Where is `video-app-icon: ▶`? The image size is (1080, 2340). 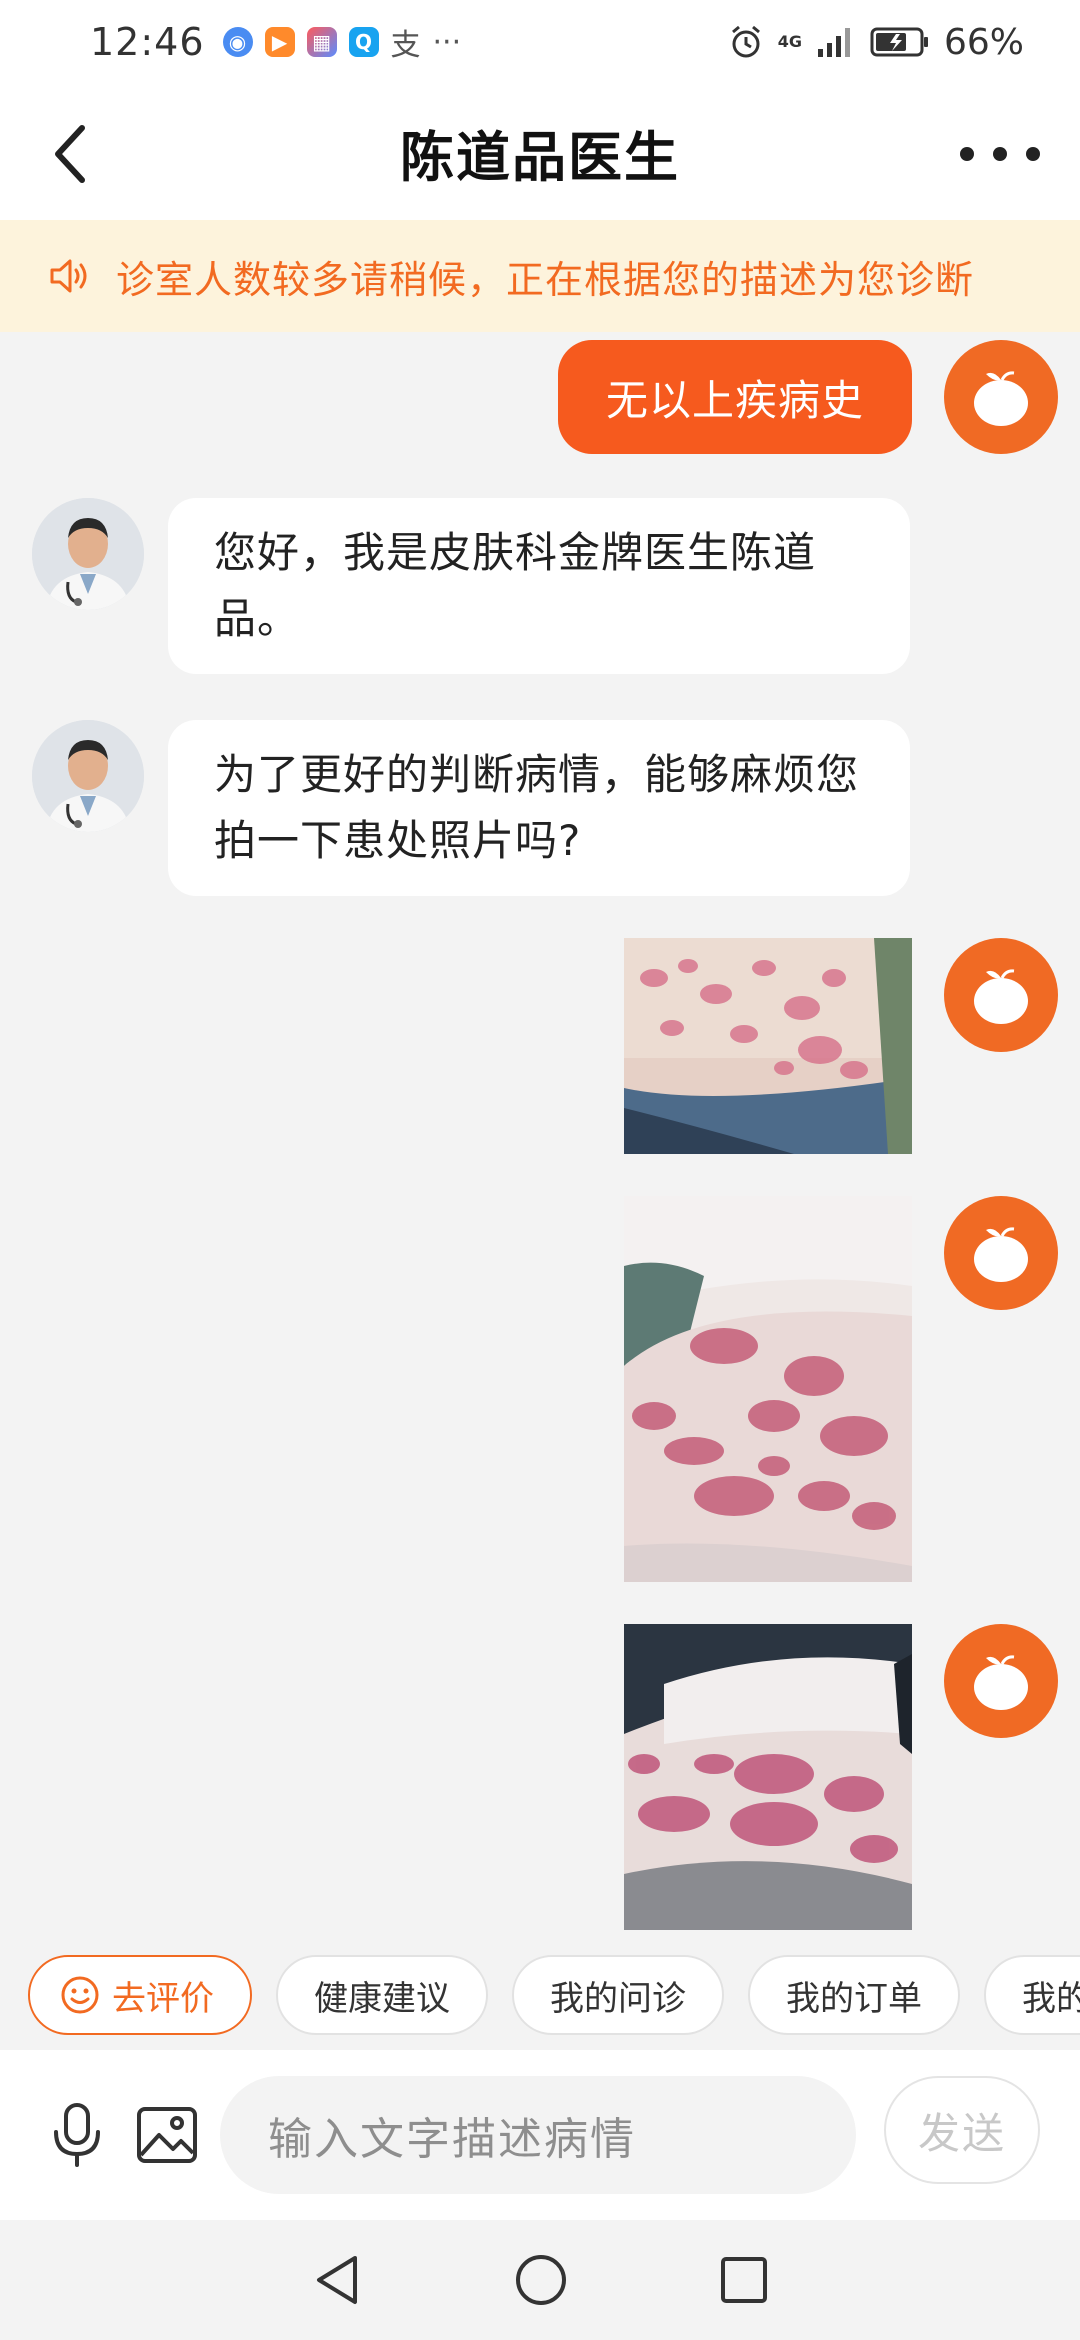
video-app-icon: ▶ is located at coordinates (279, 42).